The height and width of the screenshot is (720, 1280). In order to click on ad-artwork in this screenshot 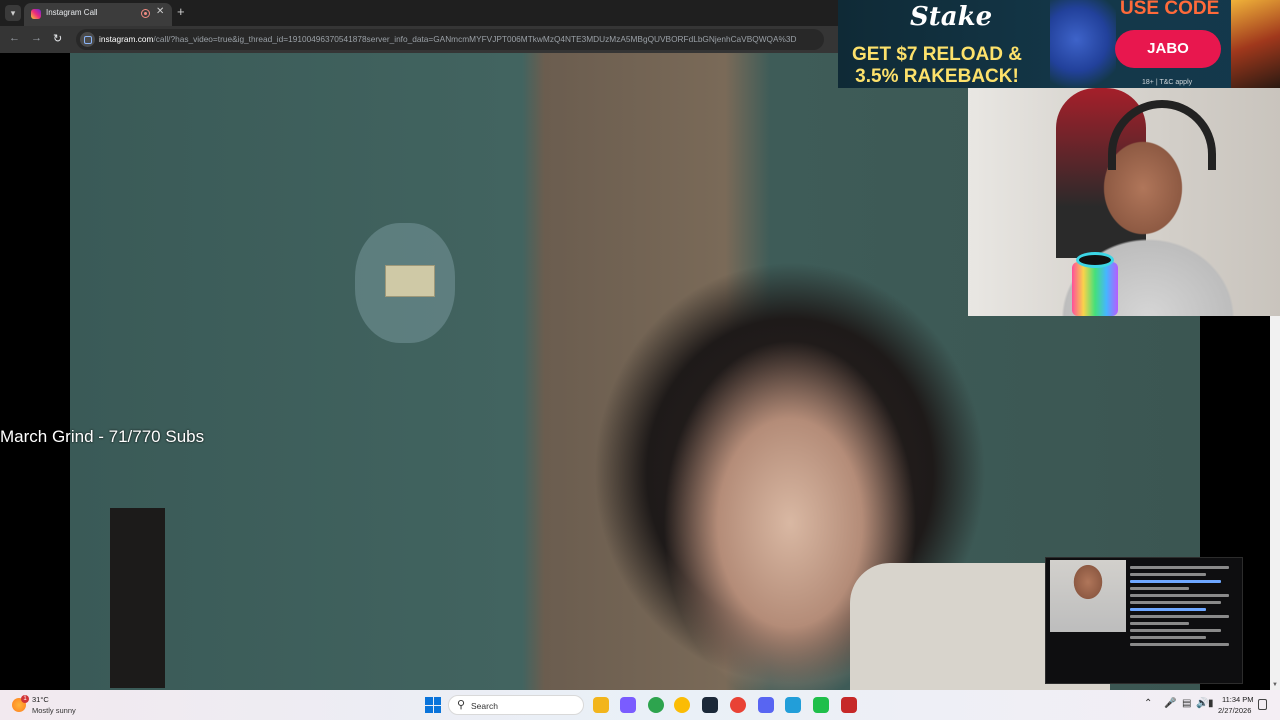, I will do `click(1083, 44)`.